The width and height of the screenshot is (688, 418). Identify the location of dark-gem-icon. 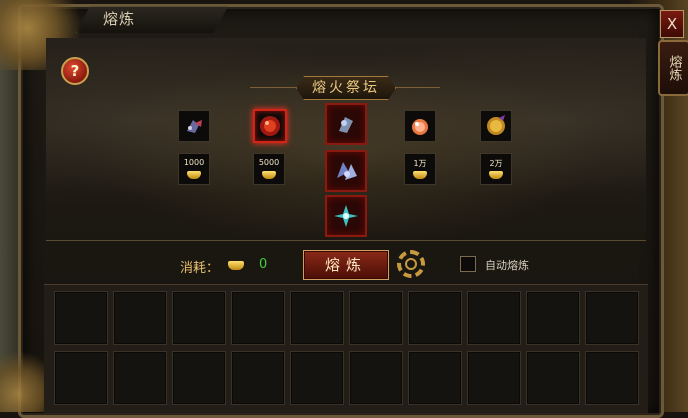
(194, 126).